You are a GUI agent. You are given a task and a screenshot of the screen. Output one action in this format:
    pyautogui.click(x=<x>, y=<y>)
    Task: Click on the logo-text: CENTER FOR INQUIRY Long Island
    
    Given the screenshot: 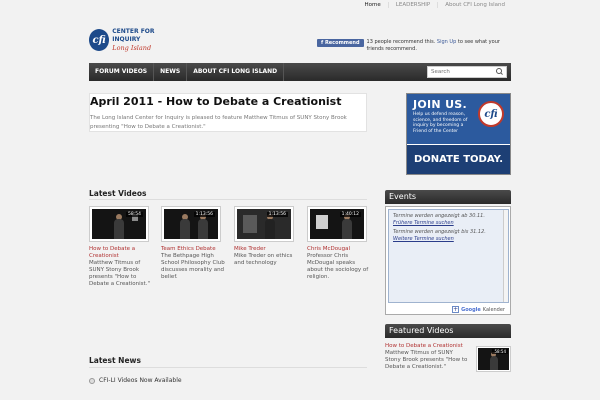 What is the action you would take?
    pyautogui.click(x=145, y=40)
    